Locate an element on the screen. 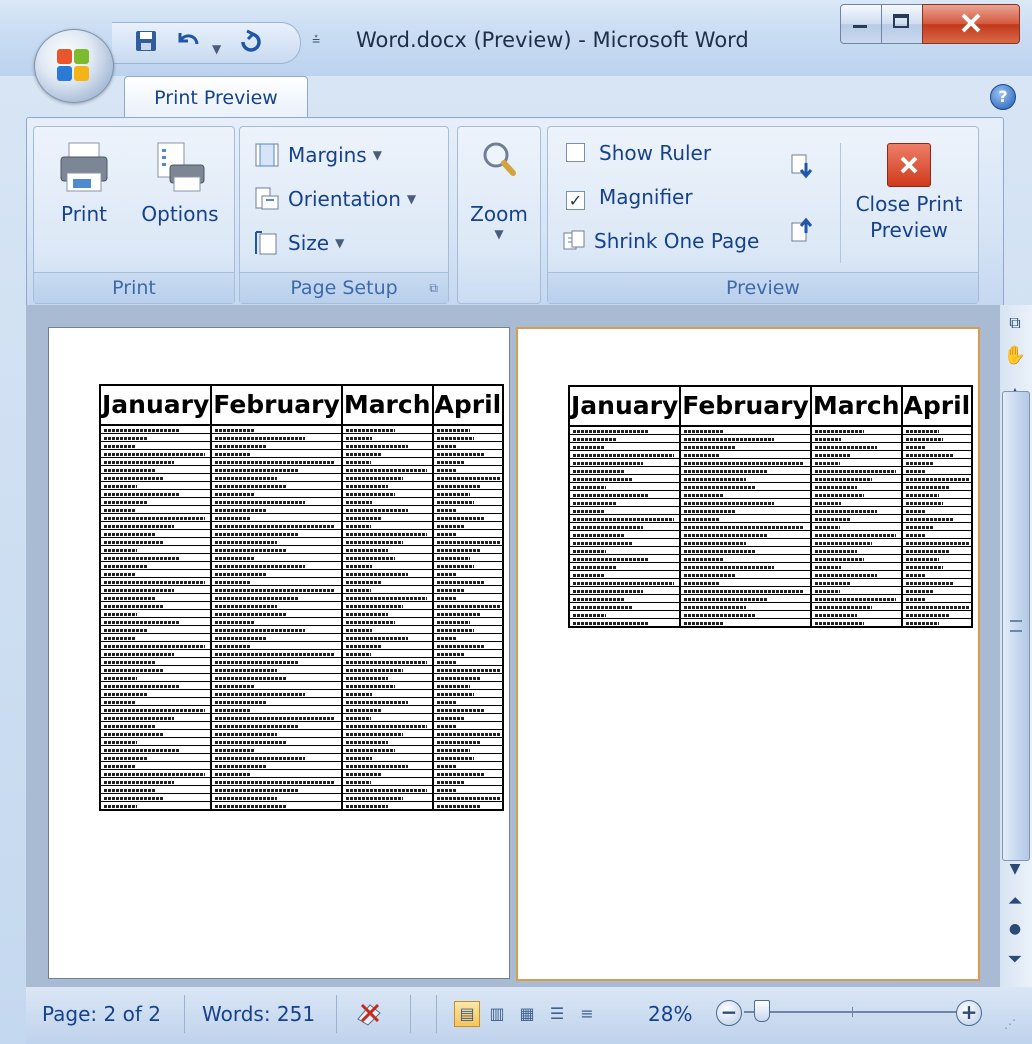 The height and width of the screenshot is (1044, 1032). ruler-toggle-icon: ⧉ is located at coordinates (1015, 323).